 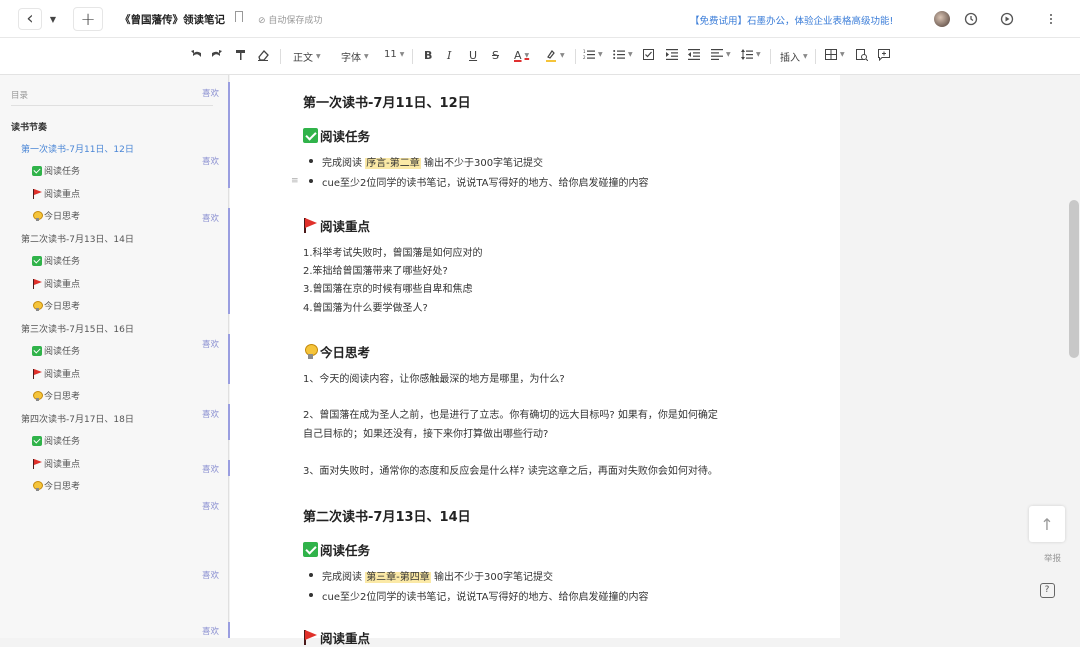 I want to click on outdent-icon, so click(x=694, y=54).